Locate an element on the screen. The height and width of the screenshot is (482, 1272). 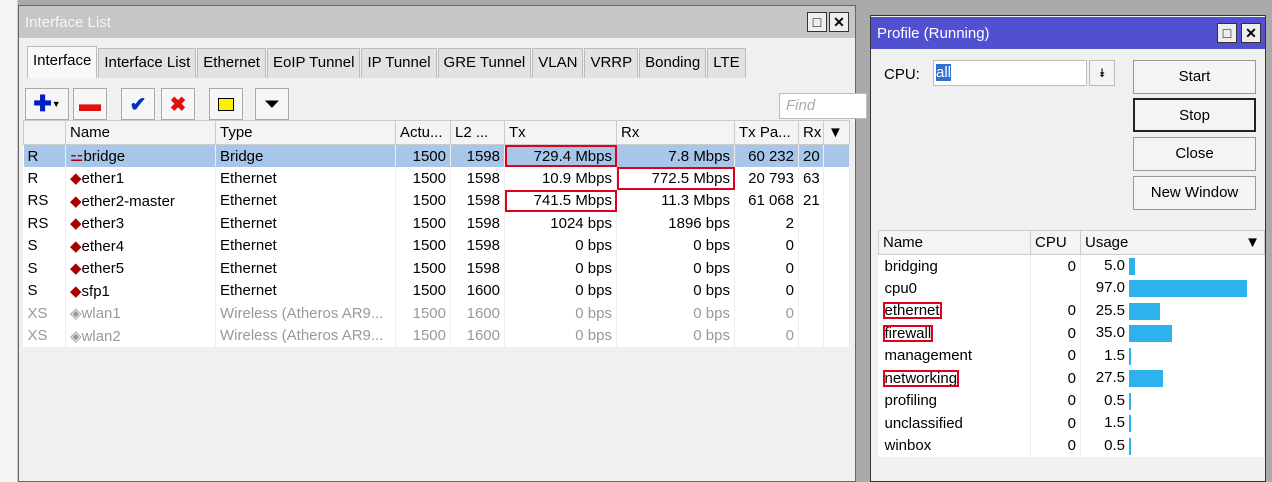
list-item: bridging 0 5.0 is located at coordinates (1071, 265).